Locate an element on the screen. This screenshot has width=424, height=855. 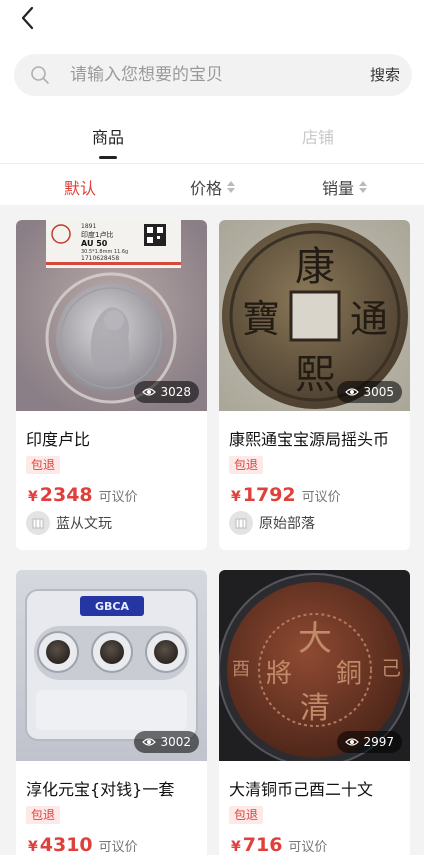
view-count-value: 2997 is located at coordinates (378, 742).